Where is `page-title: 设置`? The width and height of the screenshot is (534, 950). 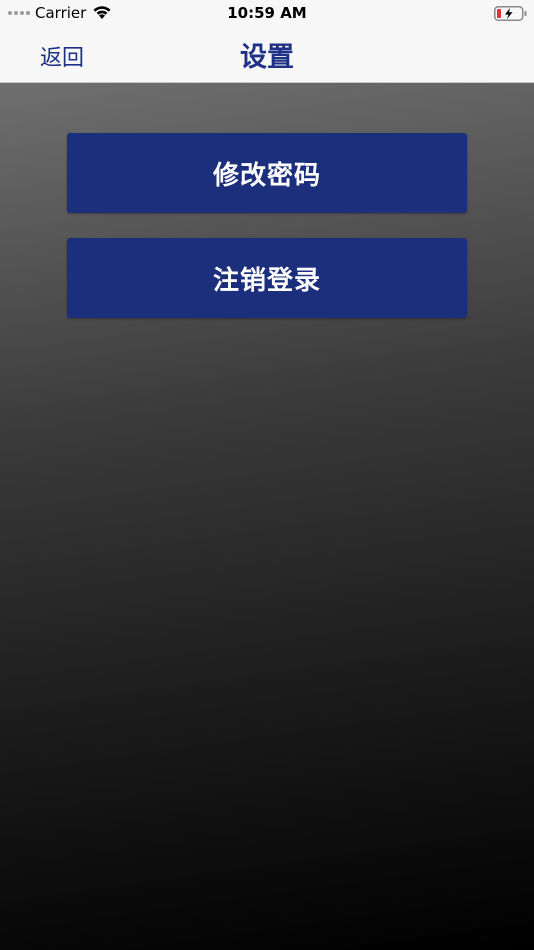 page-title: 设置 is located at coordinates (267, 57).